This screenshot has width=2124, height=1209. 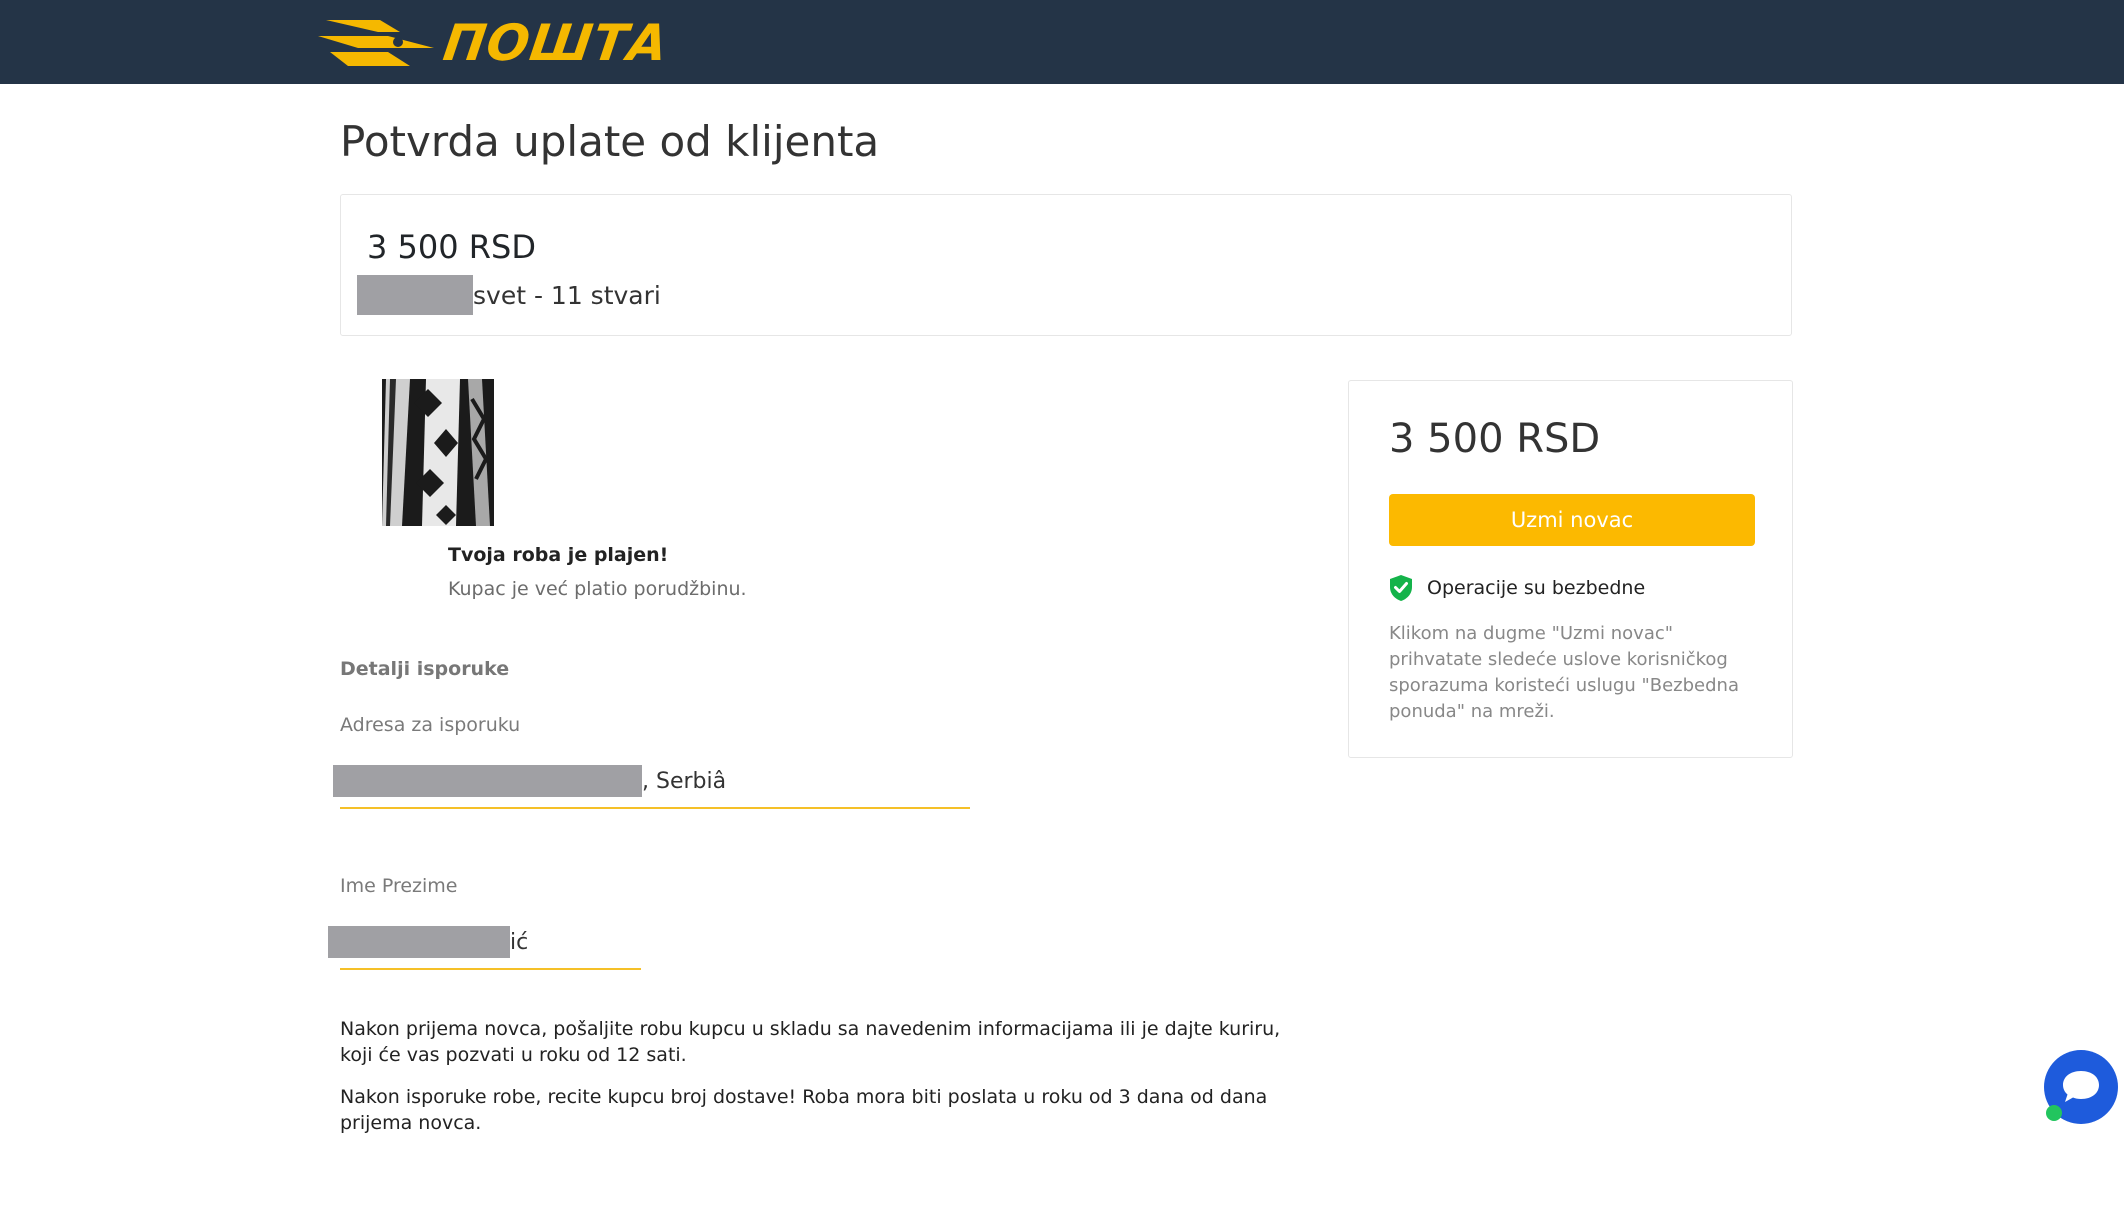 What do you see at coordinates (555, 43) in the screenshot?
I see `logo-text: ПОШТА` at bounding box center [555, 43].